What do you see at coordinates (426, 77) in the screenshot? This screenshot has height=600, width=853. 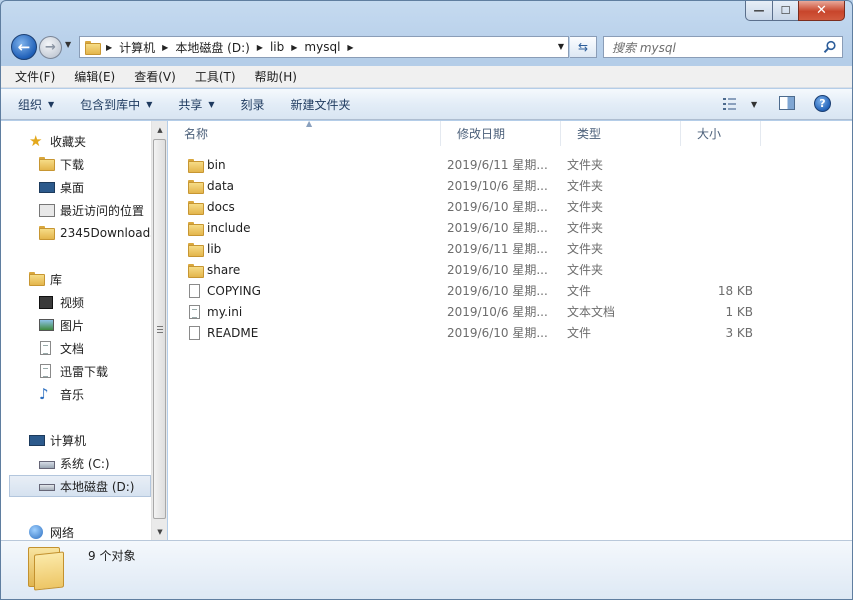 I see `menu-bar: 文件(F) 编辑(E) 查看(V) 工具(T) 帮助(H)` at bounding box center [426, 77].